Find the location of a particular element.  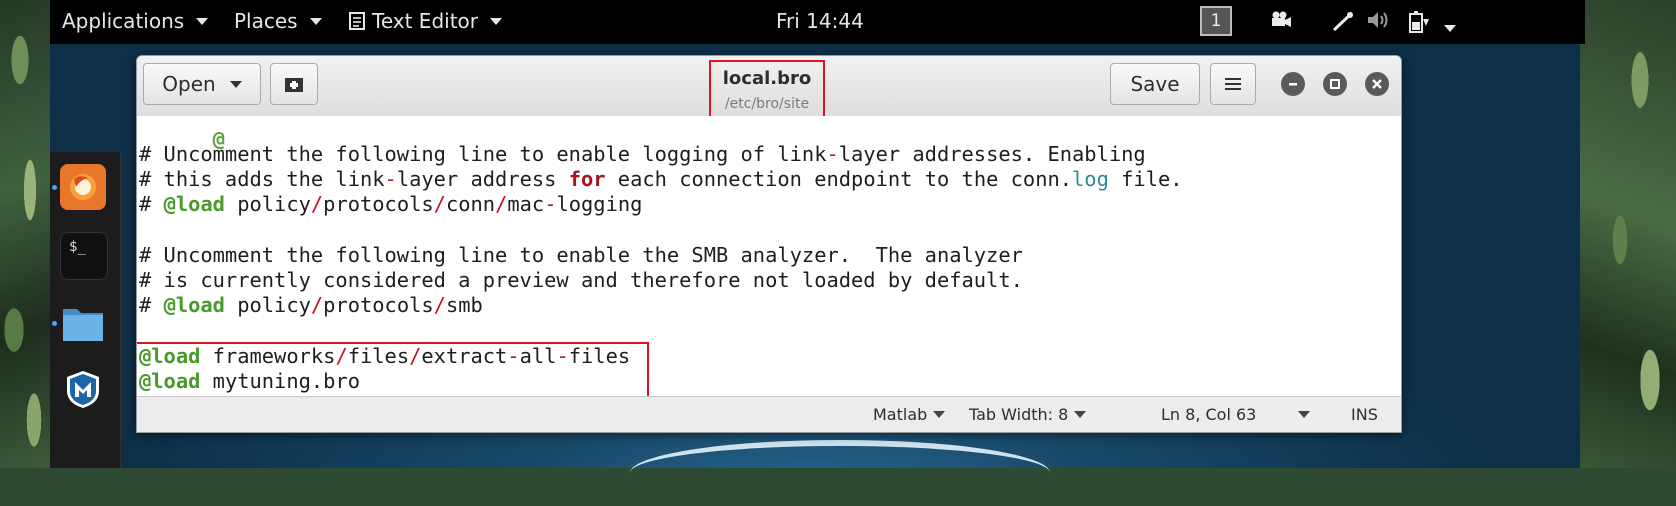

tab-width-selector: Tab Width: 8 is located at coordinates (1028, 414).